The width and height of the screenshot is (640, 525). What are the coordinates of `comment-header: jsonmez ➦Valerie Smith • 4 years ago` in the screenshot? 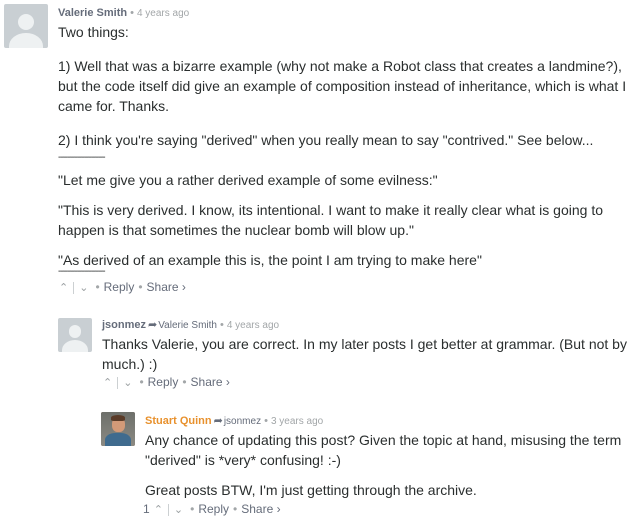 It's located at (191, 325).